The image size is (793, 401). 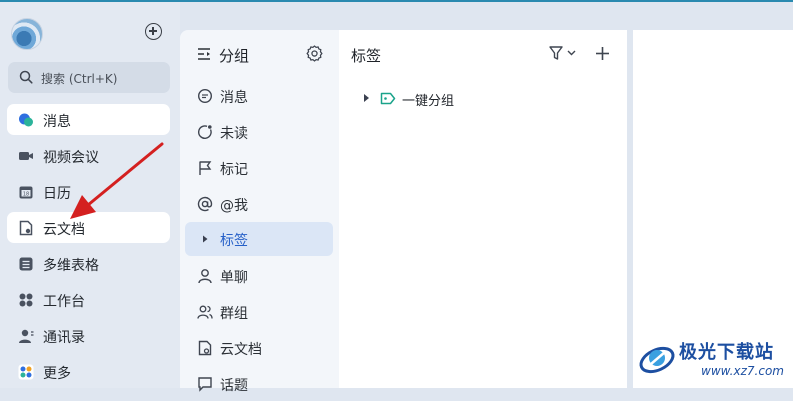 What do you see at coordinates (117, 180) in the screenshot?
I see `annotation-arrow` at bounding box center [117, 180].